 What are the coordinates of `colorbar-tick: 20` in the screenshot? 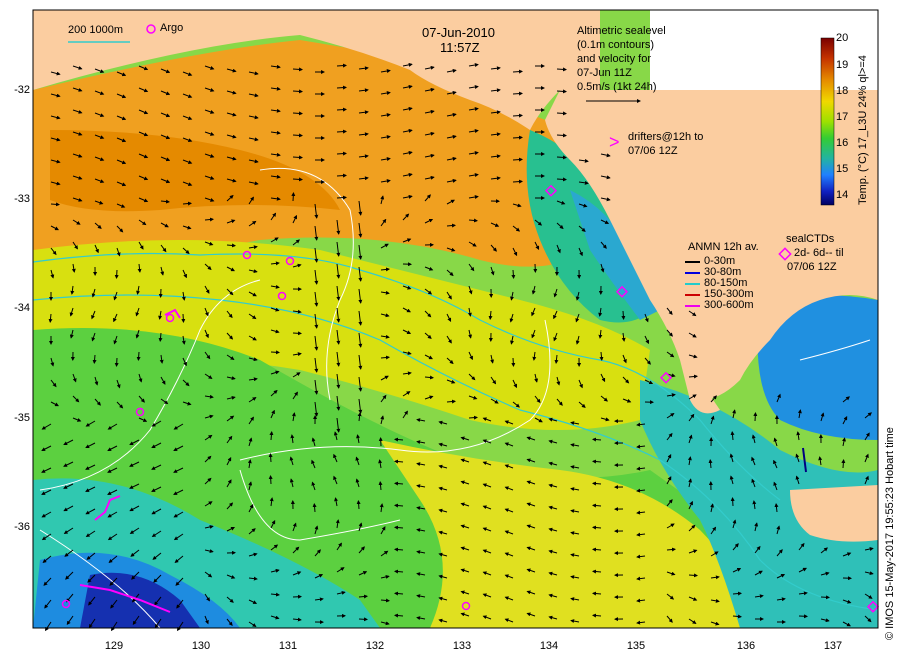 It's located at (842, 38).